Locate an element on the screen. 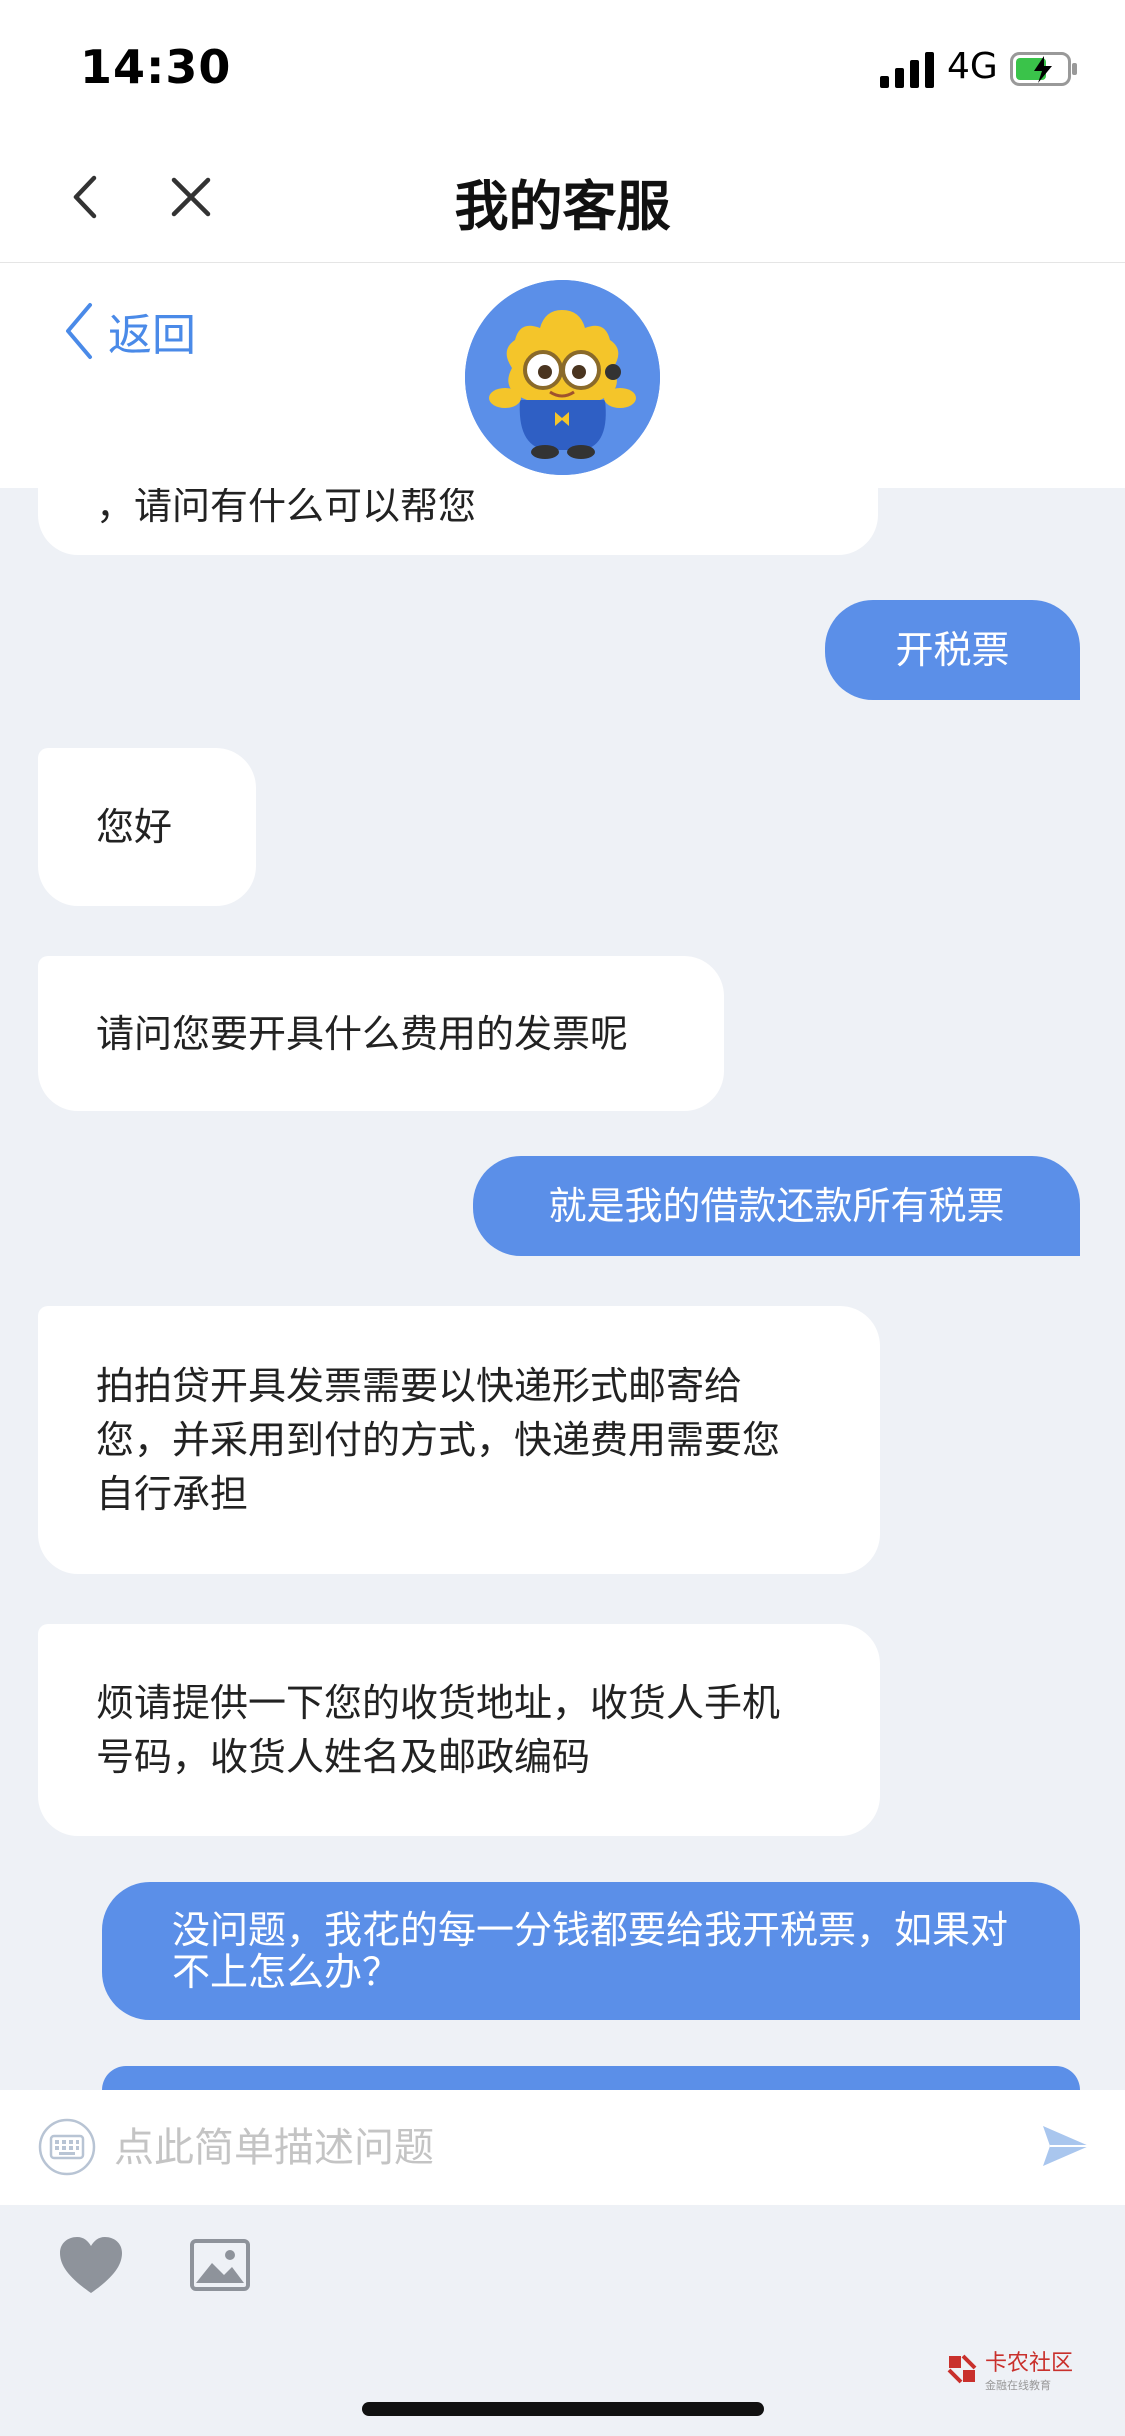 The width and height of the screenshot is (1125, 2436). chat-header: 返回 is located at coordinates (562, 375).